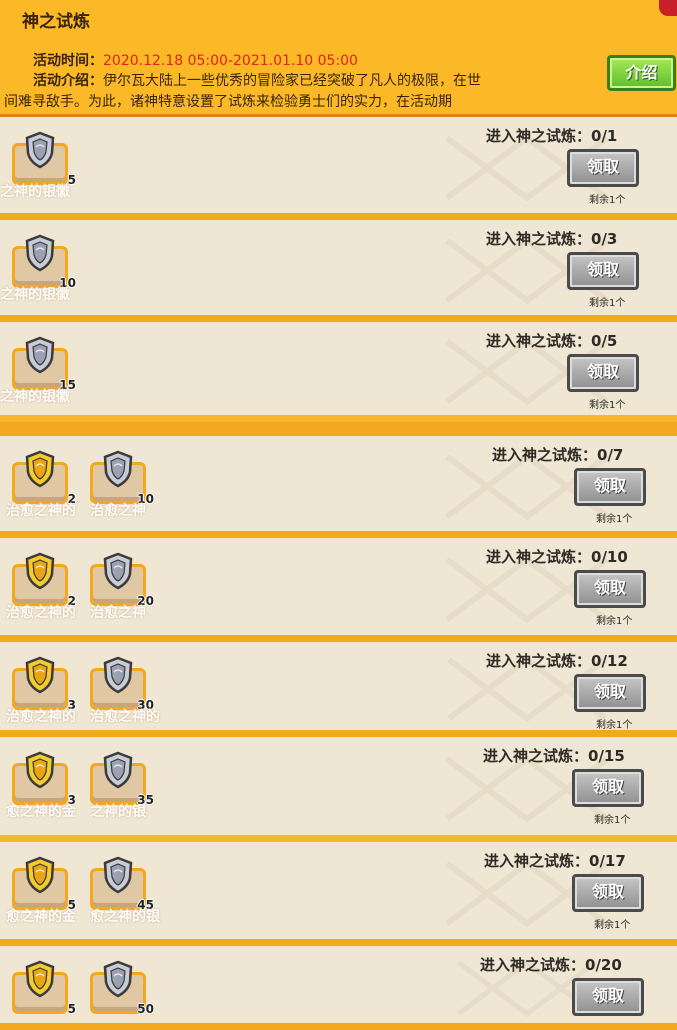 This screenshot has width=677, height=1030. What do you see at coordinates (71, 1009) in the screenshot?
I see `item-quantity: 5` at bounding box center [71, 1009].